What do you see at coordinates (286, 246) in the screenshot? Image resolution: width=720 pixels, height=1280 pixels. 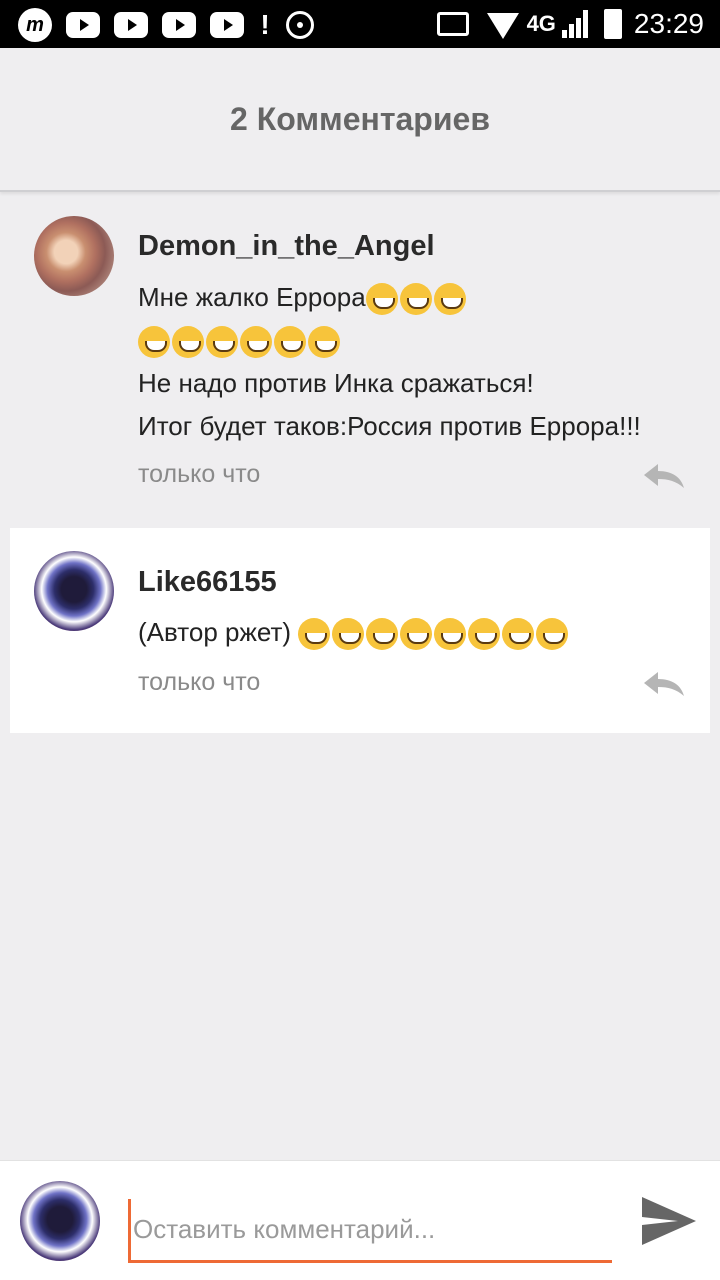 I see `comment-author: Demon_in_the_Angel` at bounding box center [286, 246].